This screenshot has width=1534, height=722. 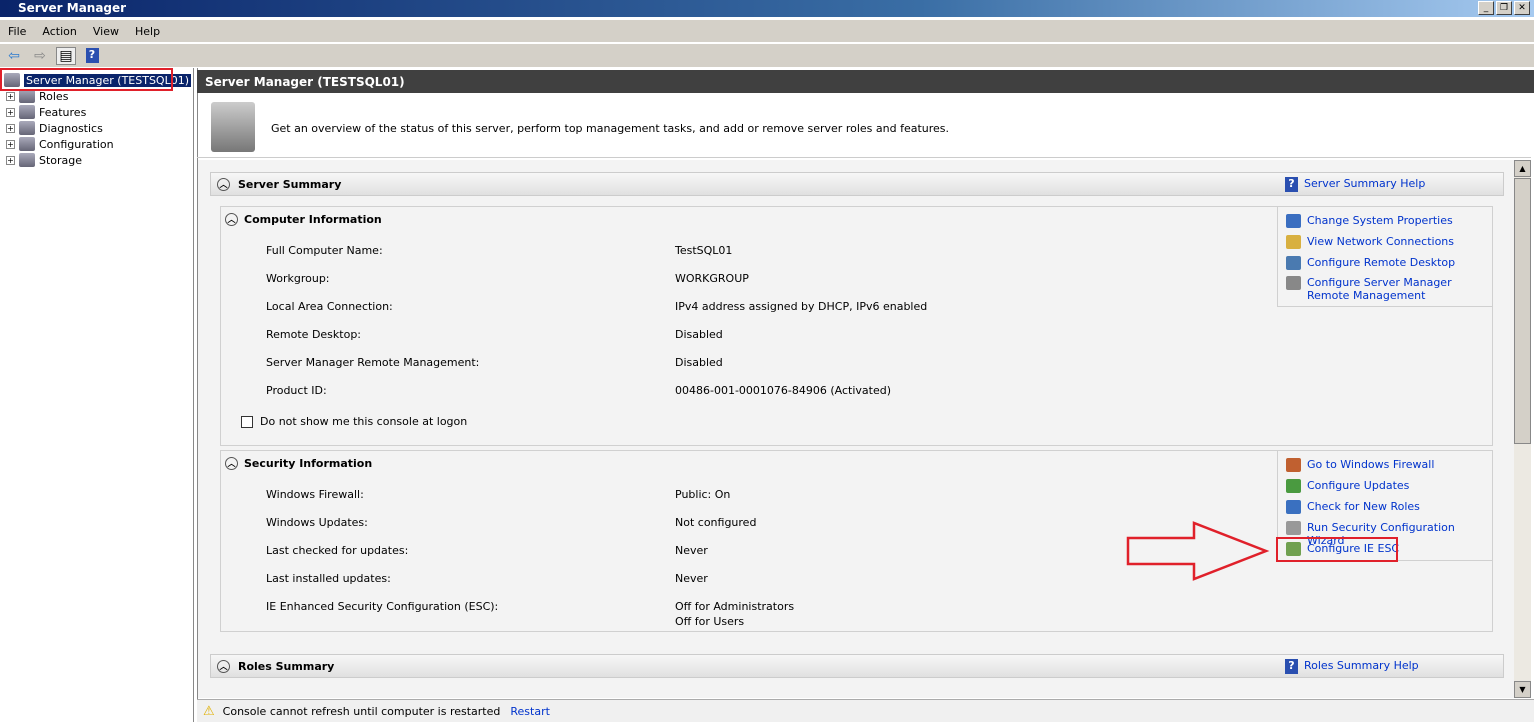 What do you see at coordinates (1293, 263) in the screenshot?
I see `remote-desktop-icon` at bounding box center [1293, 263].